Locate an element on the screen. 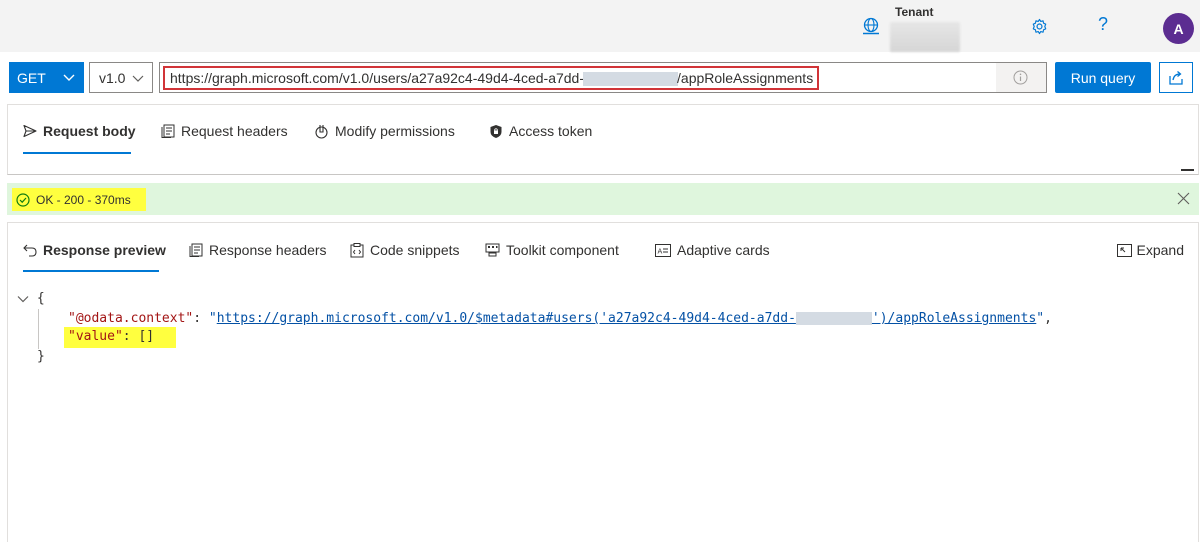 The image size is (1200, 542). tenant-name-redacted is located at coordinates (925, 37).